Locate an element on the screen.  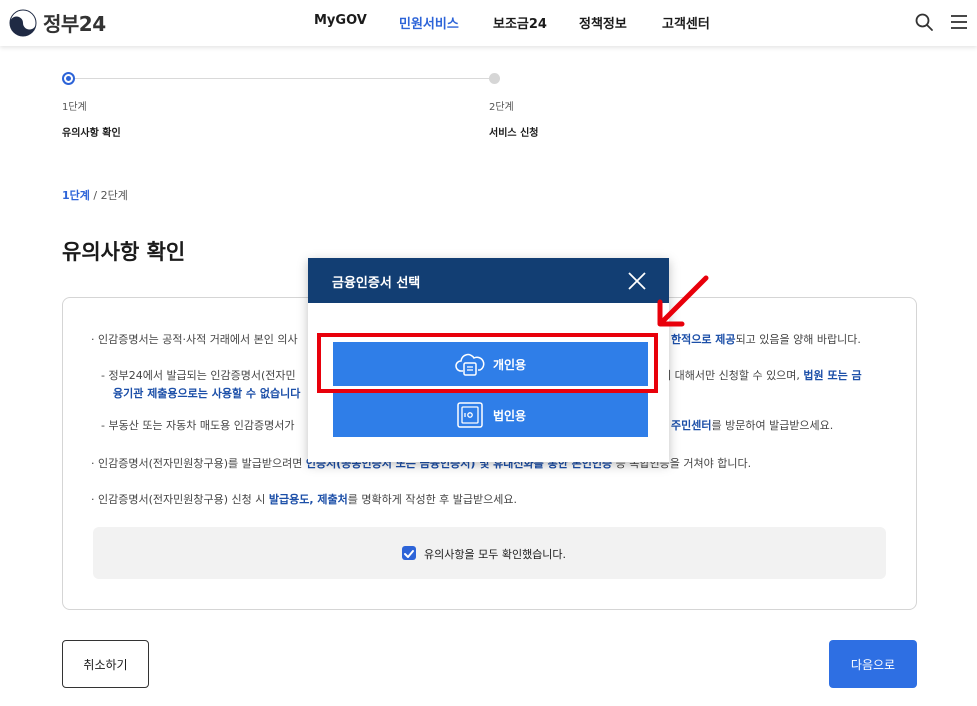
notice-text: 를 방문하여 발급받으세요. is located at coordinates (772, 425).